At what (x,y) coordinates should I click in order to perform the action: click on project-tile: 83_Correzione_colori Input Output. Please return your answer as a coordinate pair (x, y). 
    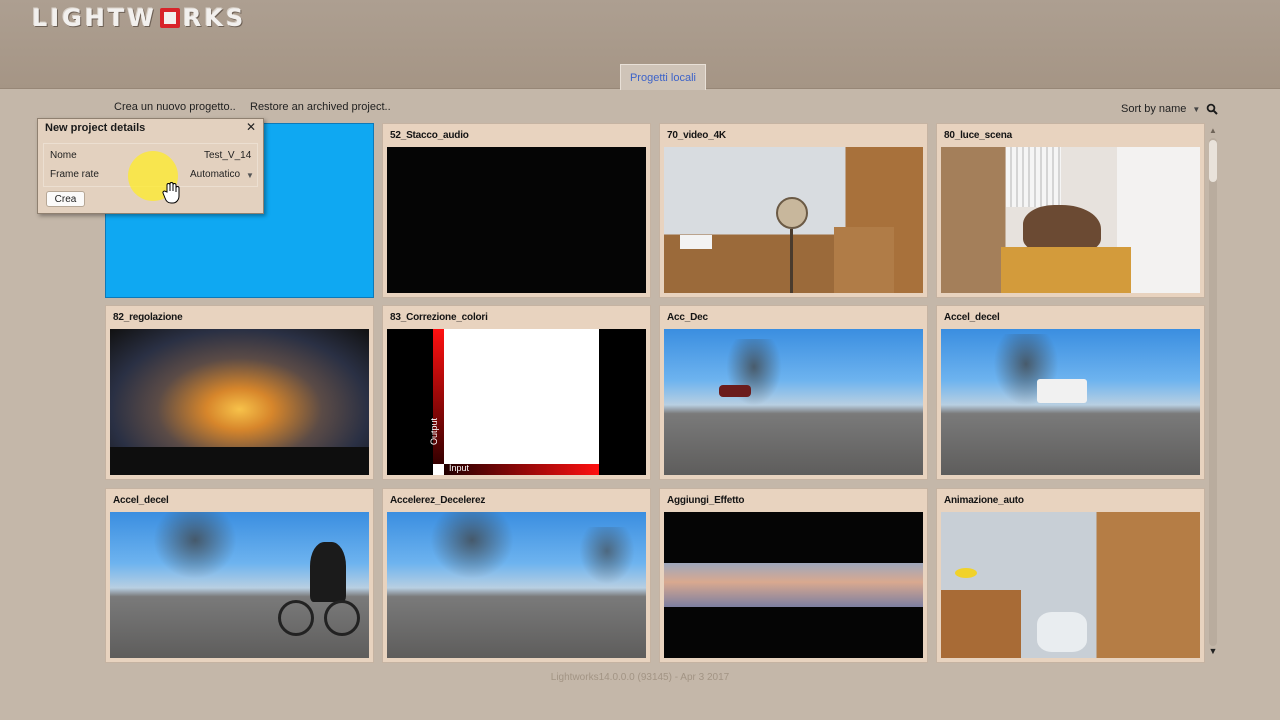
    Looking at the image, I should click on (516, 392).